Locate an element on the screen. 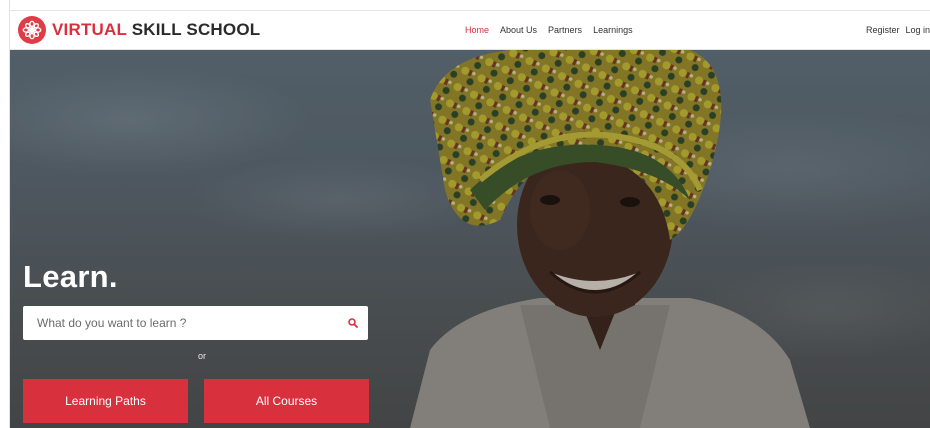 The image size is (930, 428). brand-logo-link: VIRTUAL SKILL SCHOOL is located at coordinates (139, 30).